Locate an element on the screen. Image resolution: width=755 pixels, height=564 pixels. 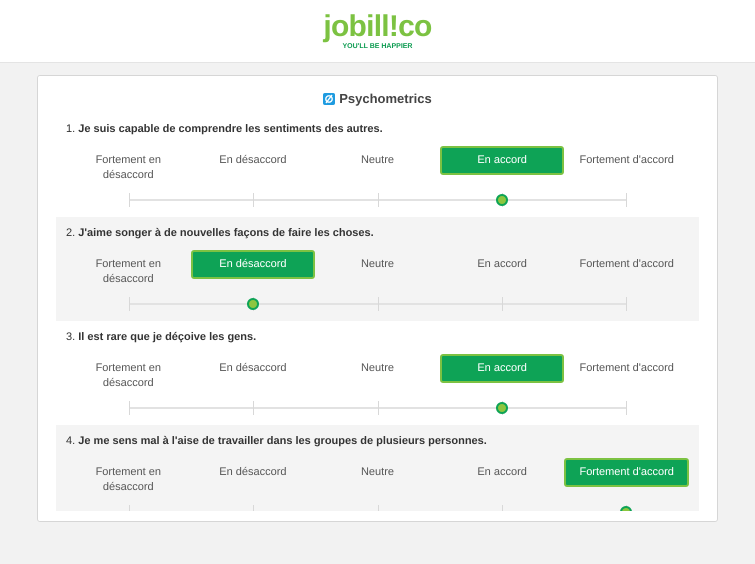
panel-title: Psychometrics is located at coordinates (385, 99).